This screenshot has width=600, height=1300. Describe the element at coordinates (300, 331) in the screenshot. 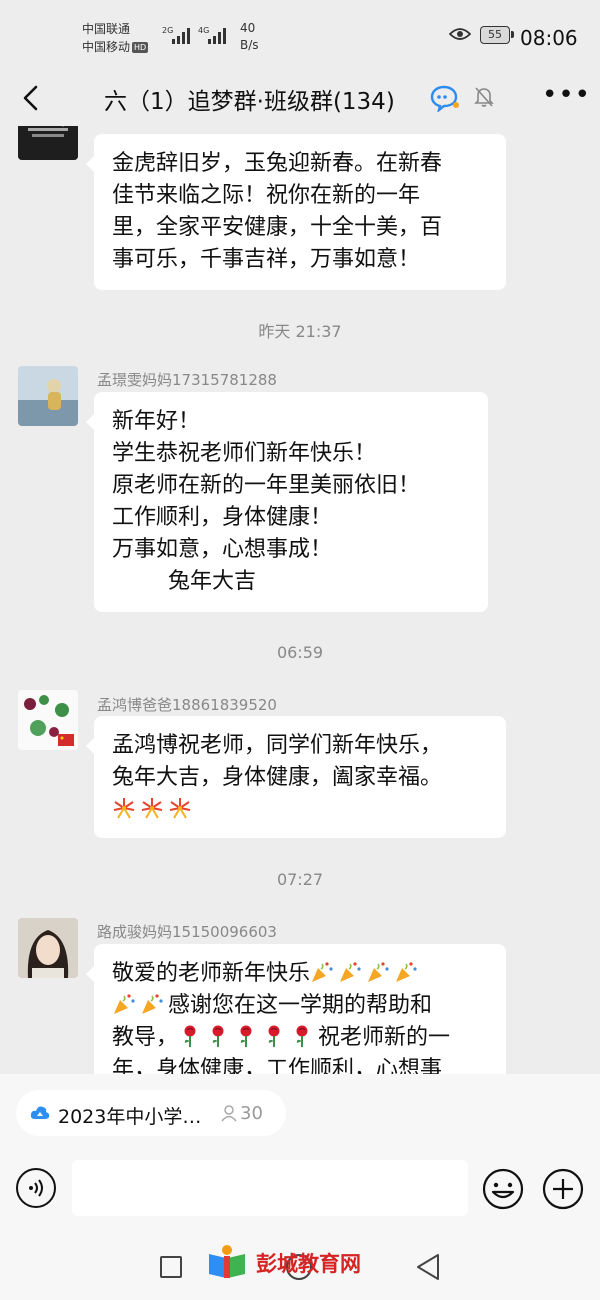

I see `timestamp: 昨天 21:37` at that location.